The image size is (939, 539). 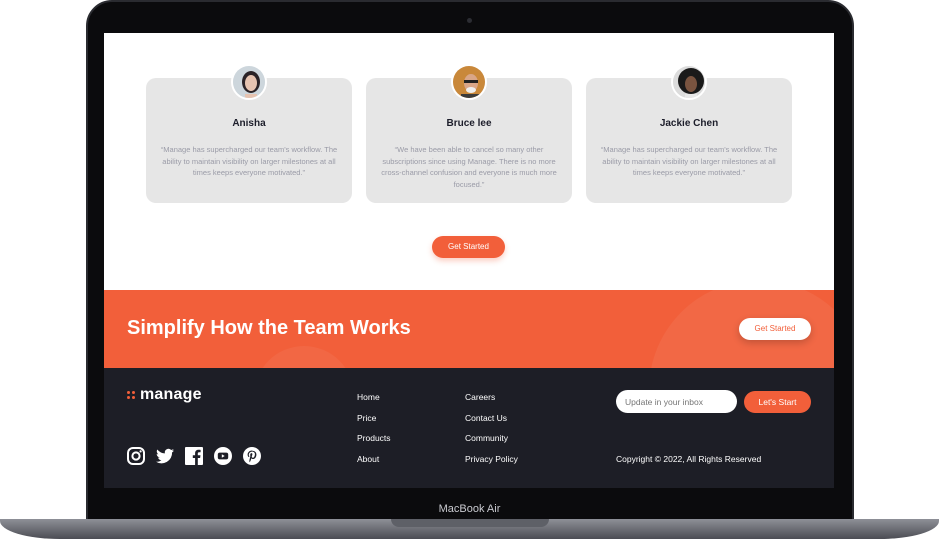 What do you see at coordinates (374, 464) in the screenshot?
I see `footer-link-about: About` at bounding box center [374, 464].